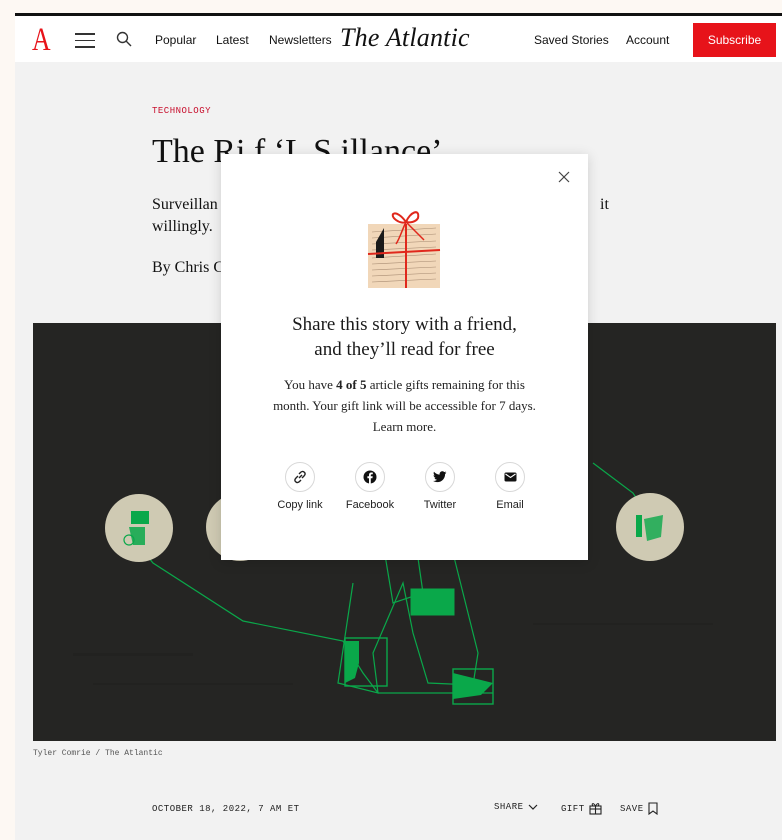  What do you see at coordinates (647, 40) in the screenshot?
I see `nav-account: Account` at bounding box center [647, 40].